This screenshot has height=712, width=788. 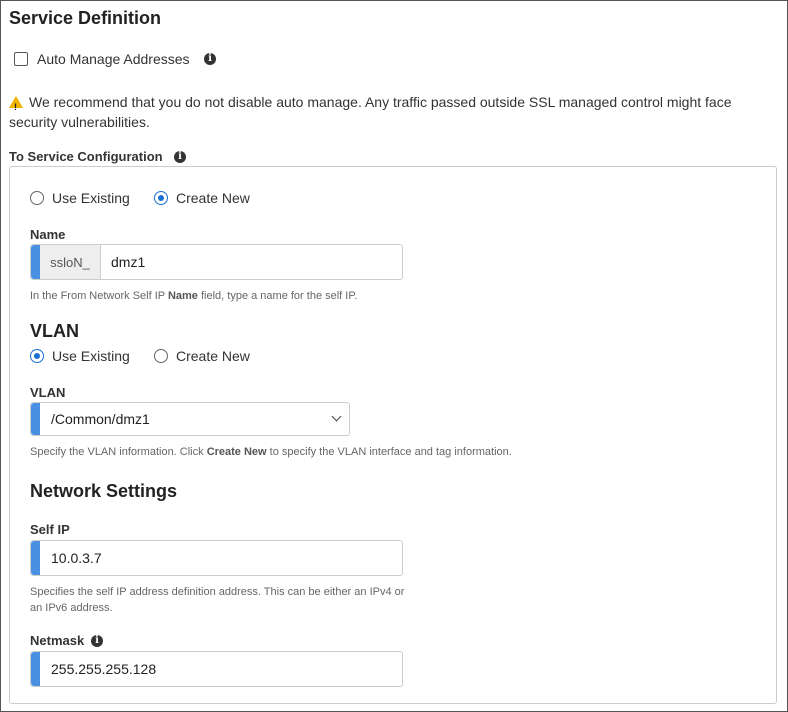 I want to click on netmask-label: Netmask, so click(x=57, y=640).